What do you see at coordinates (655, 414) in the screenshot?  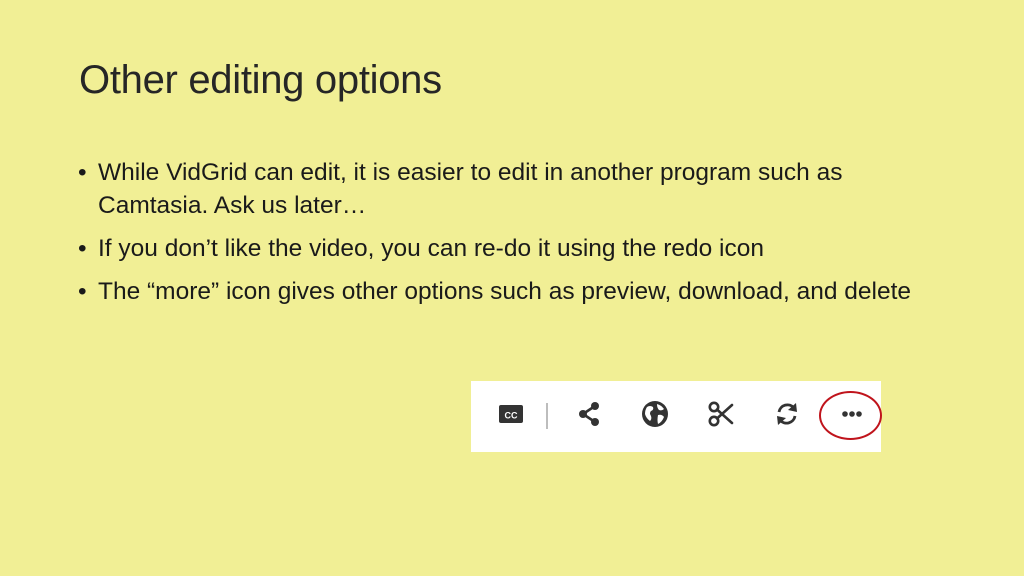 I see `globe-icon` at bounding box center [655, 414].